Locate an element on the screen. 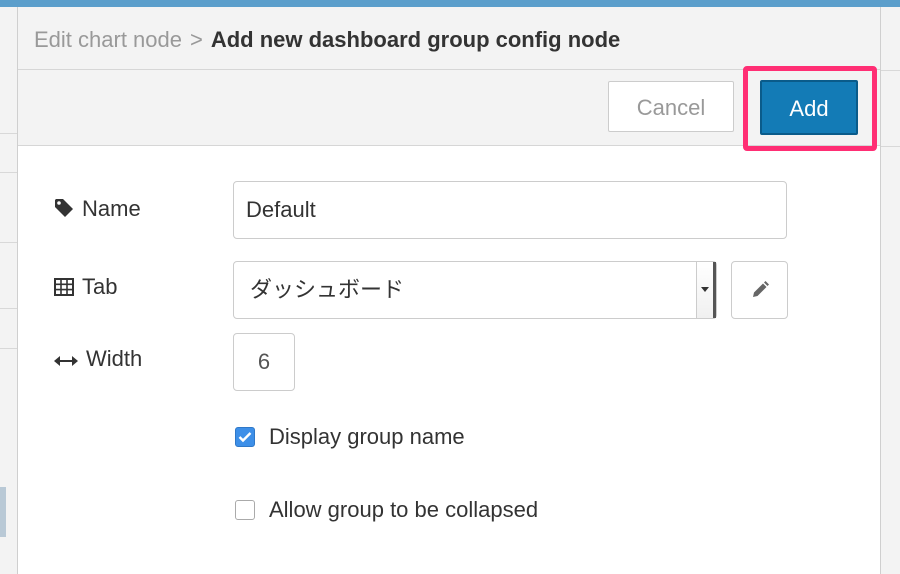 The image size is (900, 574). allow-collapse-option: Allow group to be collapsed is located at coordinates (386, 510).